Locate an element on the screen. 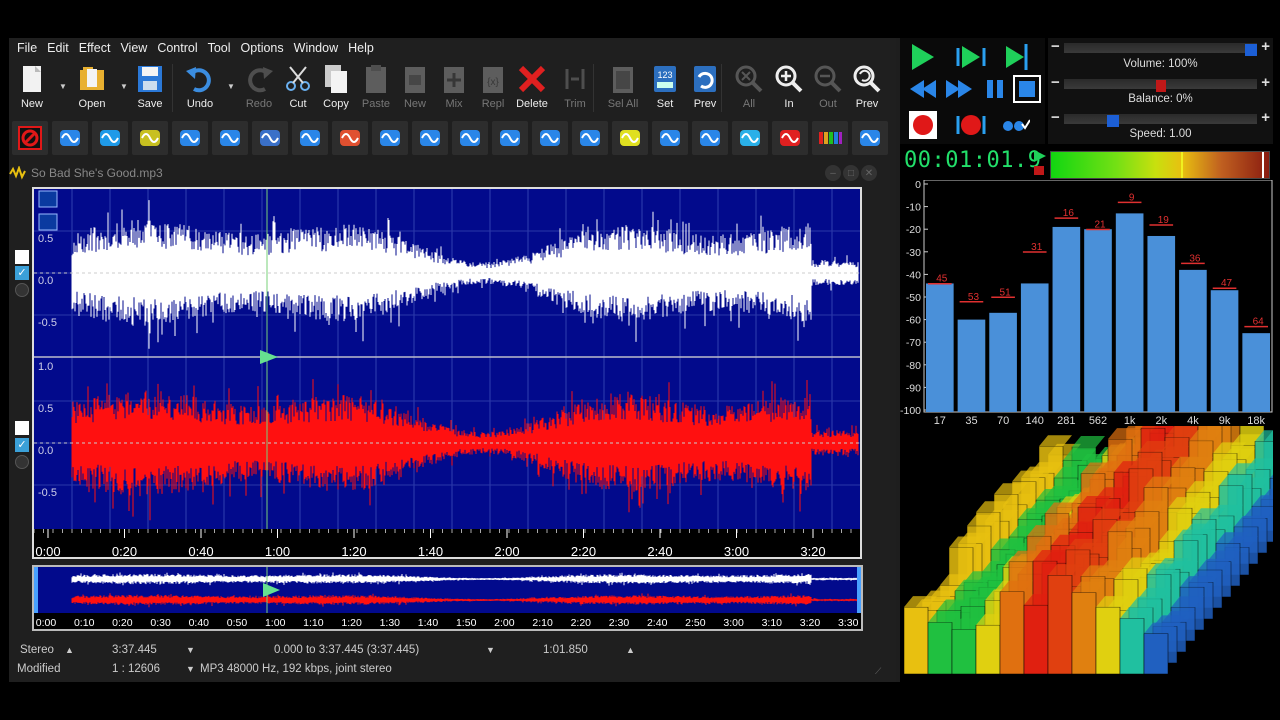 Image resolution: width=1280 pixels, height=720 pixels. toolbar-button-cut: Cut is located at coordinates (298, 88).